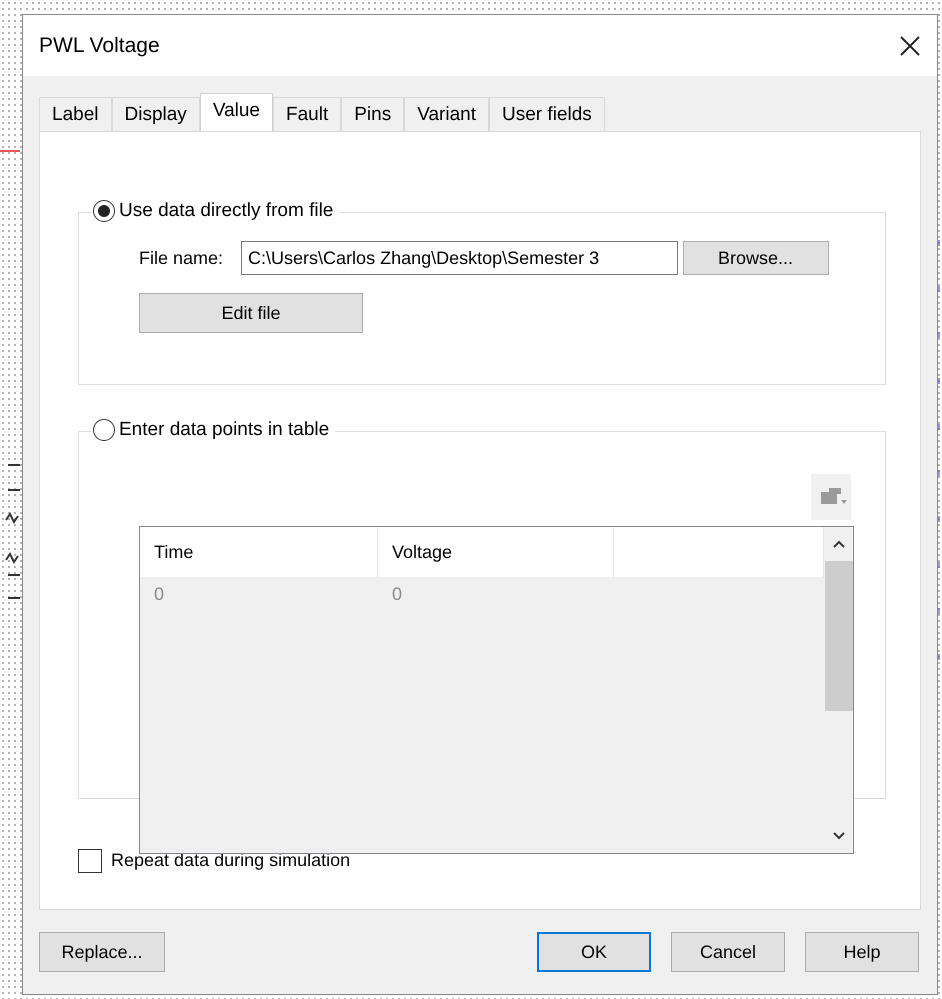 The height and width of the screenshot is (999, 942). Describe the element at coordinates (307, 114) in the screenshot. I see `tab: Fault` at that location.